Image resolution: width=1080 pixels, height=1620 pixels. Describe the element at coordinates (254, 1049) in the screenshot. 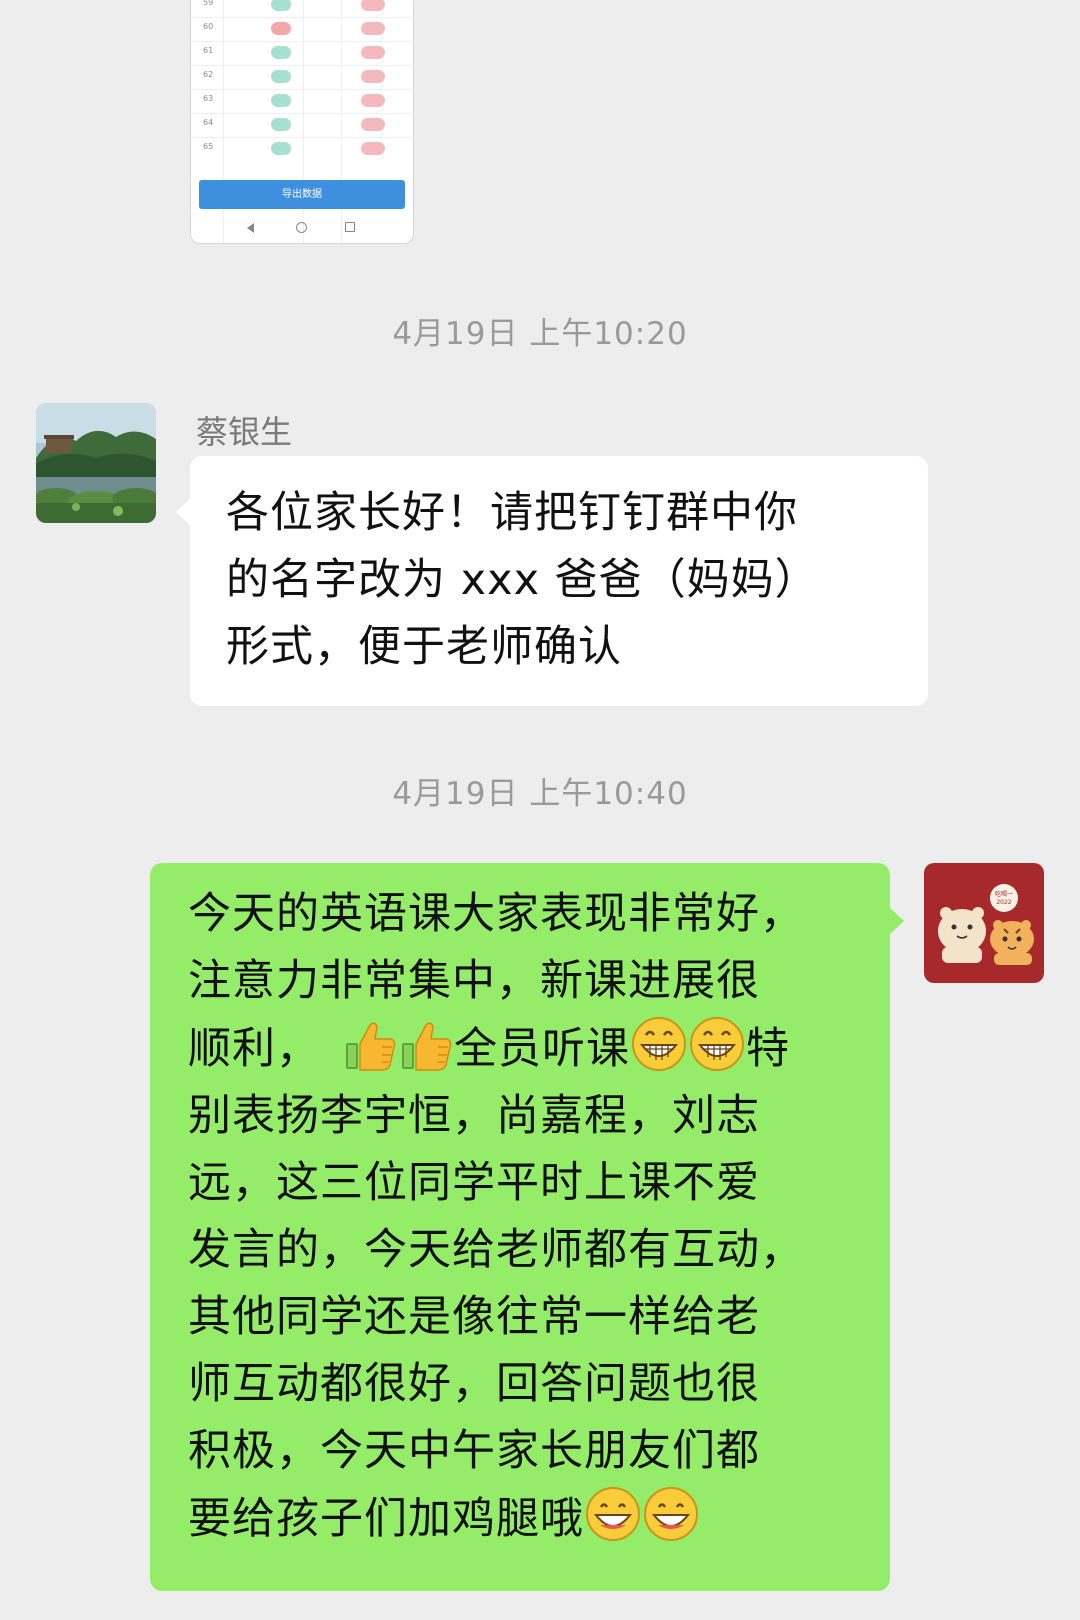

I see `message-text: 顺利，` at that location.